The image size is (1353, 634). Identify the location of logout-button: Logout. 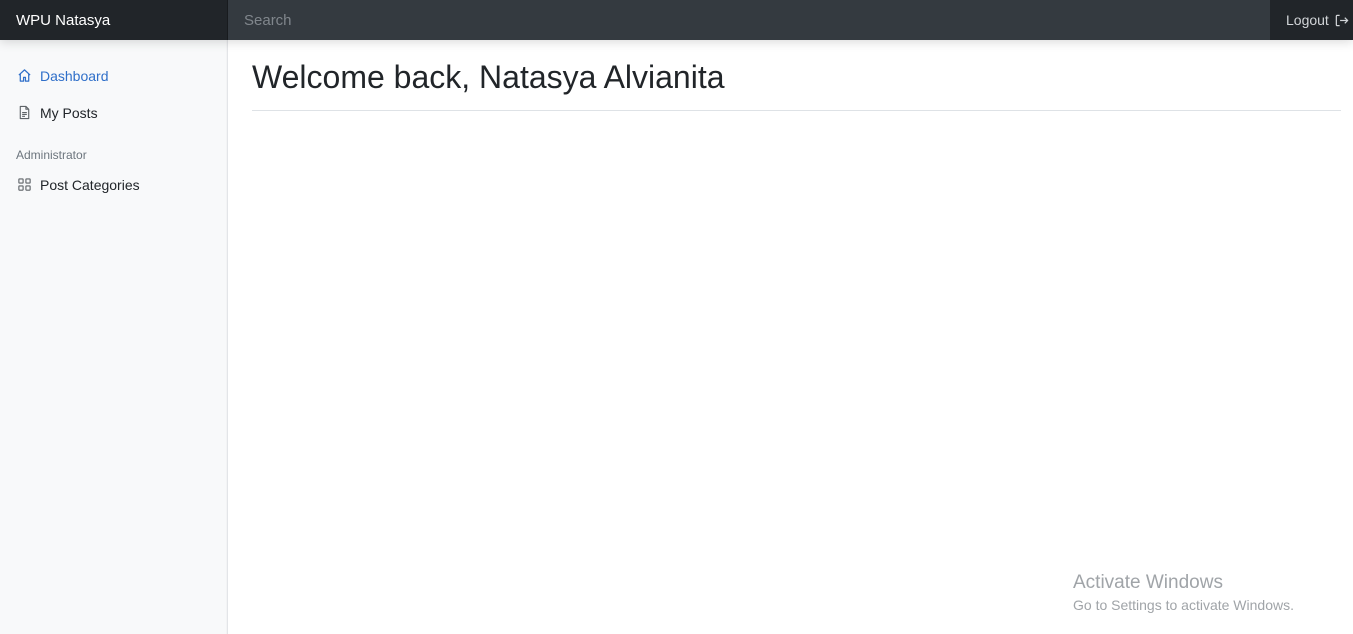
(1311, 20).